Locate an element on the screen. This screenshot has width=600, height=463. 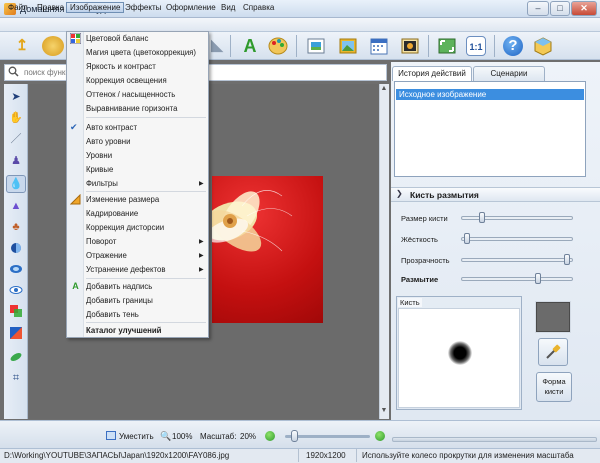
gradient-icon is located at coordinates (16, 334).